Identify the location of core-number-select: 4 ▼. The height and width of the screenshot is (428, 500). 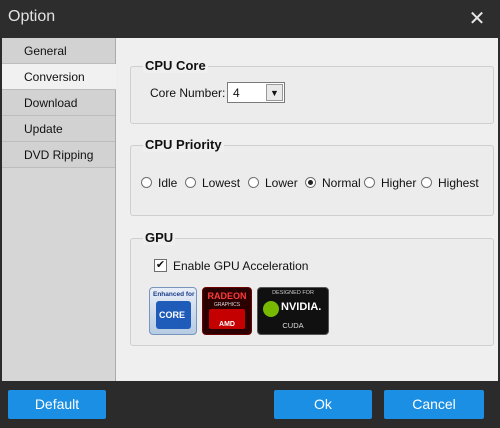
(256, 92).